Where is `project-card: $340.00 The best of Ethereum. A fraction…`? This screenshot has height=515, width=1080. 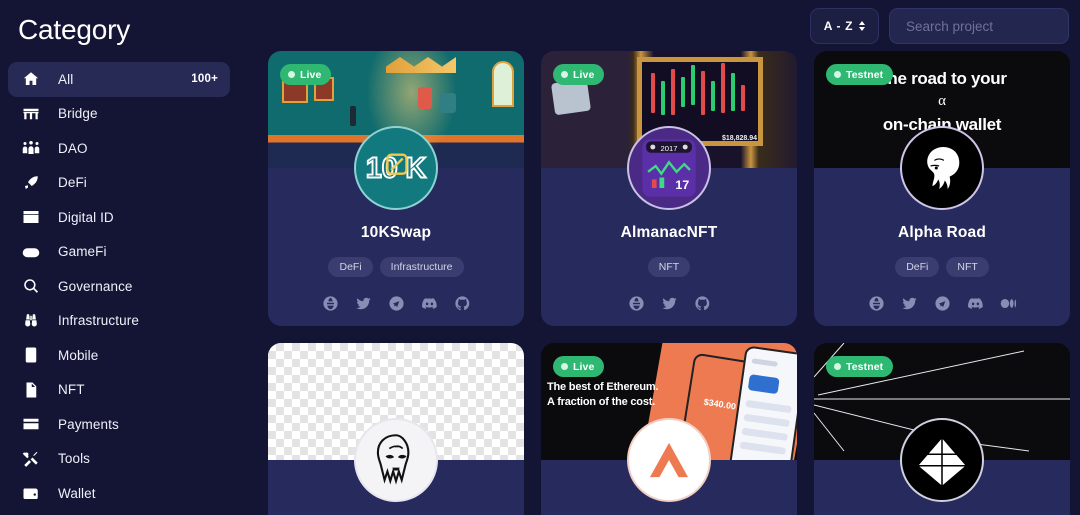 project-card: $340.00 The best of Ethereum. A fraction… is located at coordinates (669, 429).